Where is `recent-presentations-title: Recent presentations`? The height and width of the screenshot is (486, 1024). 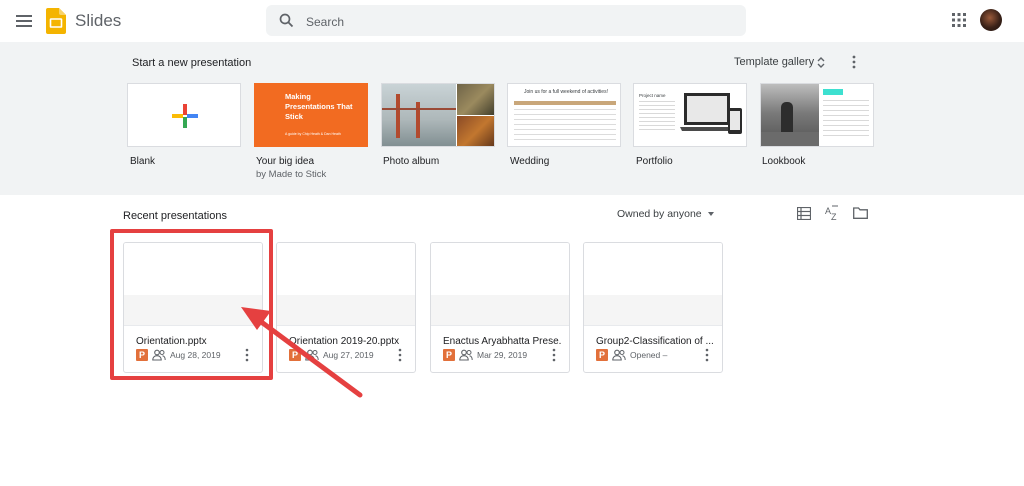
recent-presentations-title: Recent presentations is located at coordinates (175, 216).